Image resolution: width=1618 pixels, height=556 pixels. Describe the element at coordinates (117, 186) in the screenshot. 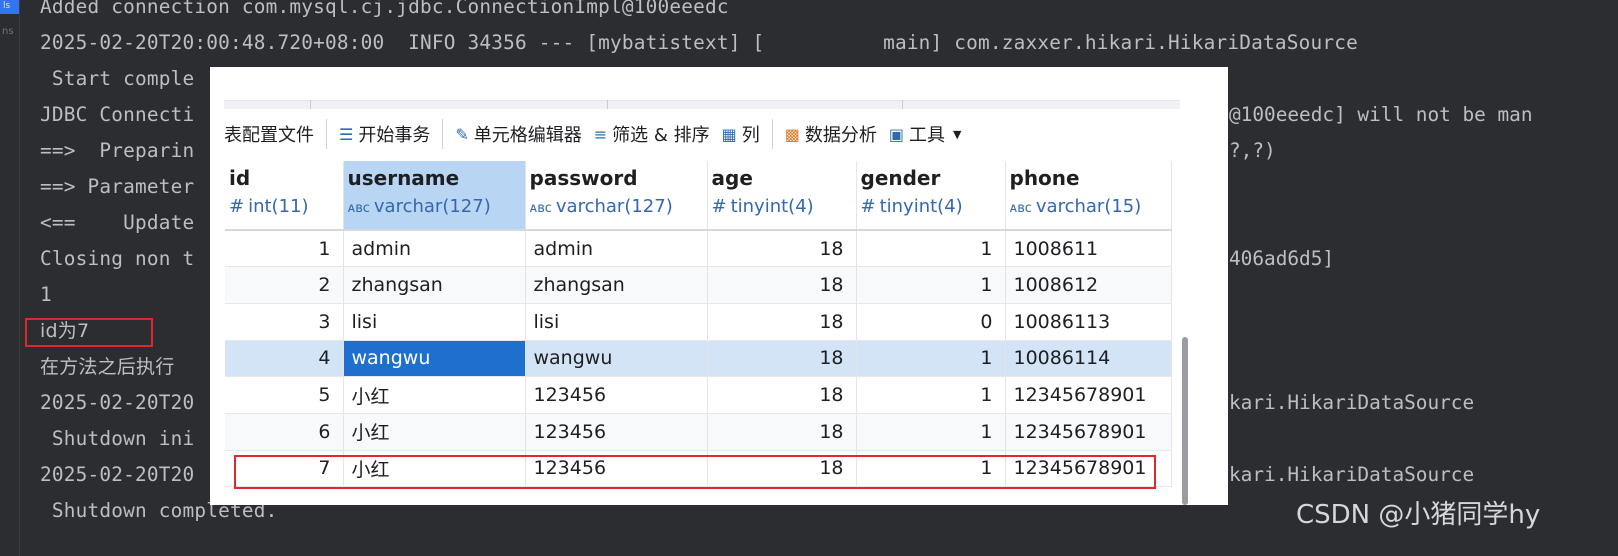

I see `console-line: ==> Parameter` at that location.